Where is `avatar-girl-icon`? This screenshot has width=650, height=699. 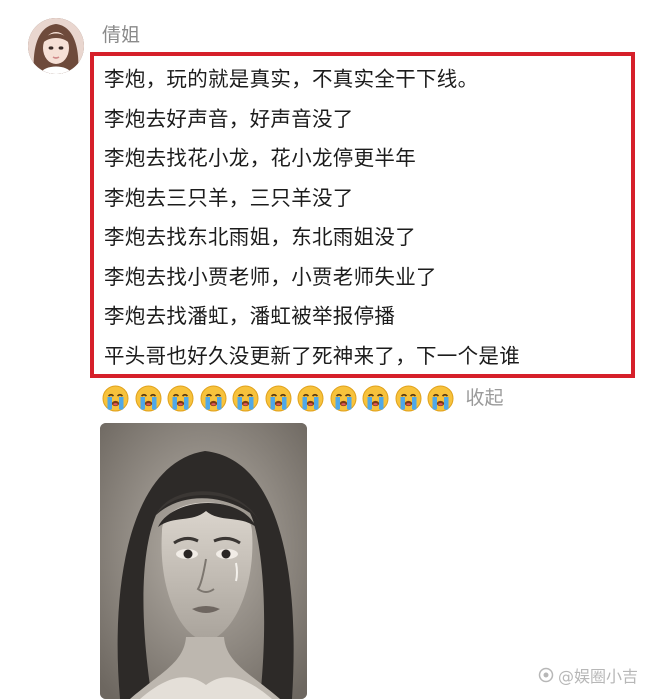
avatar-girl-icon is located at coordinates (56, 46).